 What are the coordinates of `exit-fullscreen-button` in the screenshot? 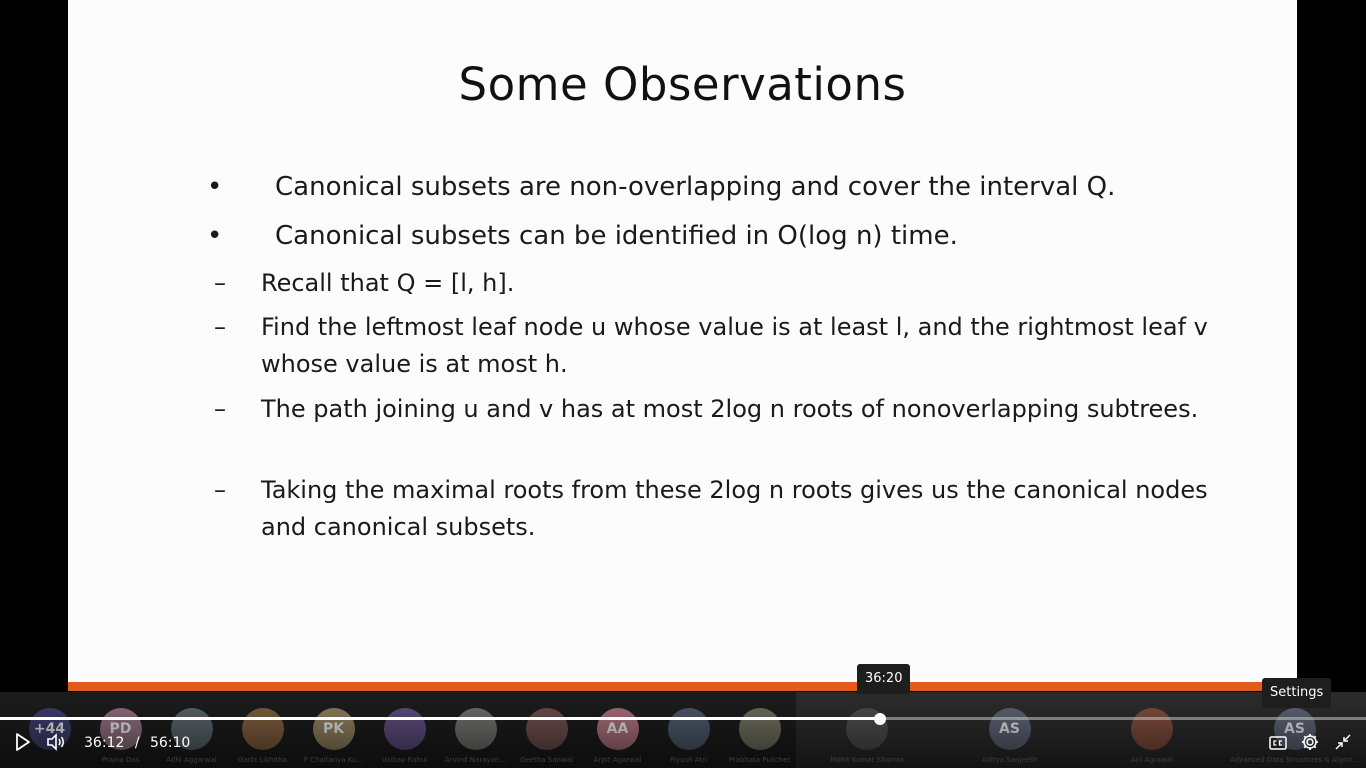 It's located at (1343, 744).